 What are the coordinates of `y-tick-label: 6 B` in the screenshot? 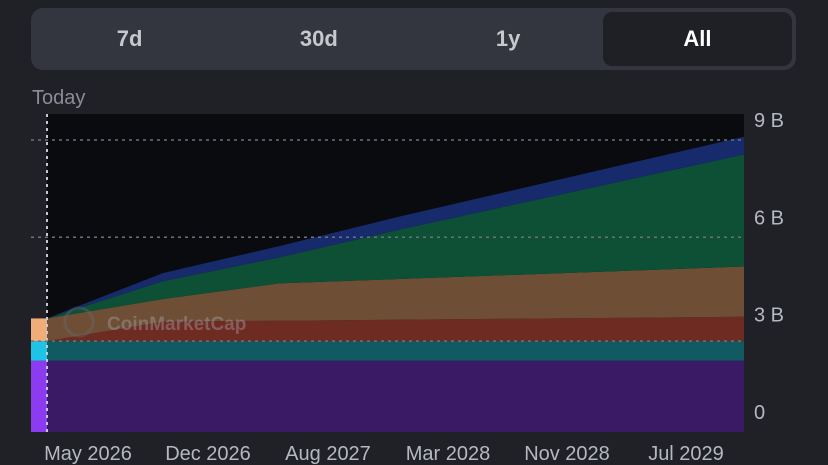 It's located at (769, 218).